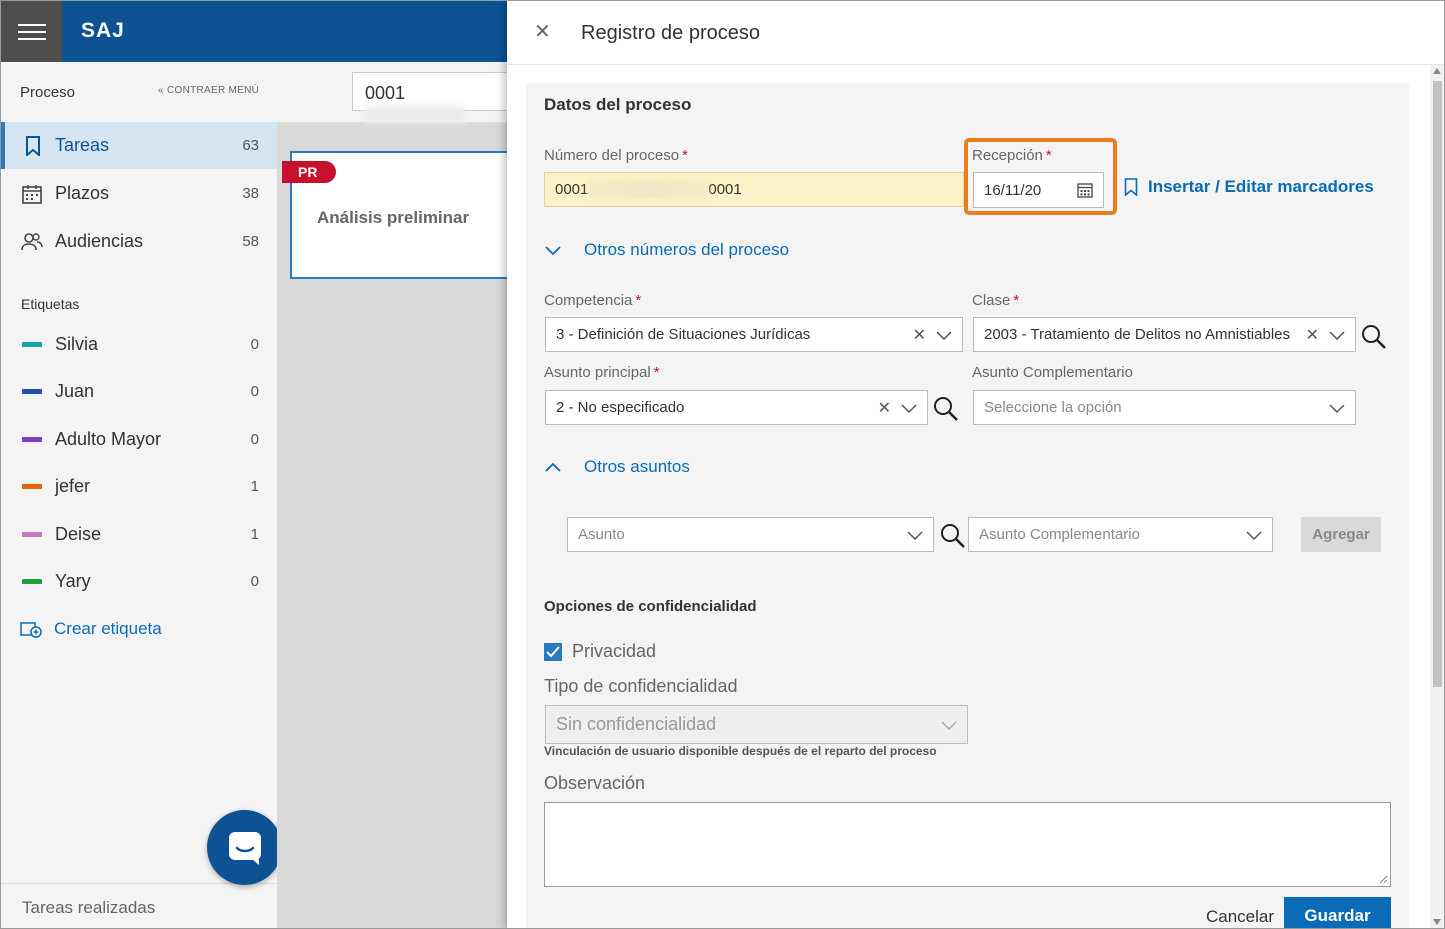 This screenshot has width=1445, height=929. I want to click on asunto-principal-select: 2 - No especificado ✕, so click(736, 407).